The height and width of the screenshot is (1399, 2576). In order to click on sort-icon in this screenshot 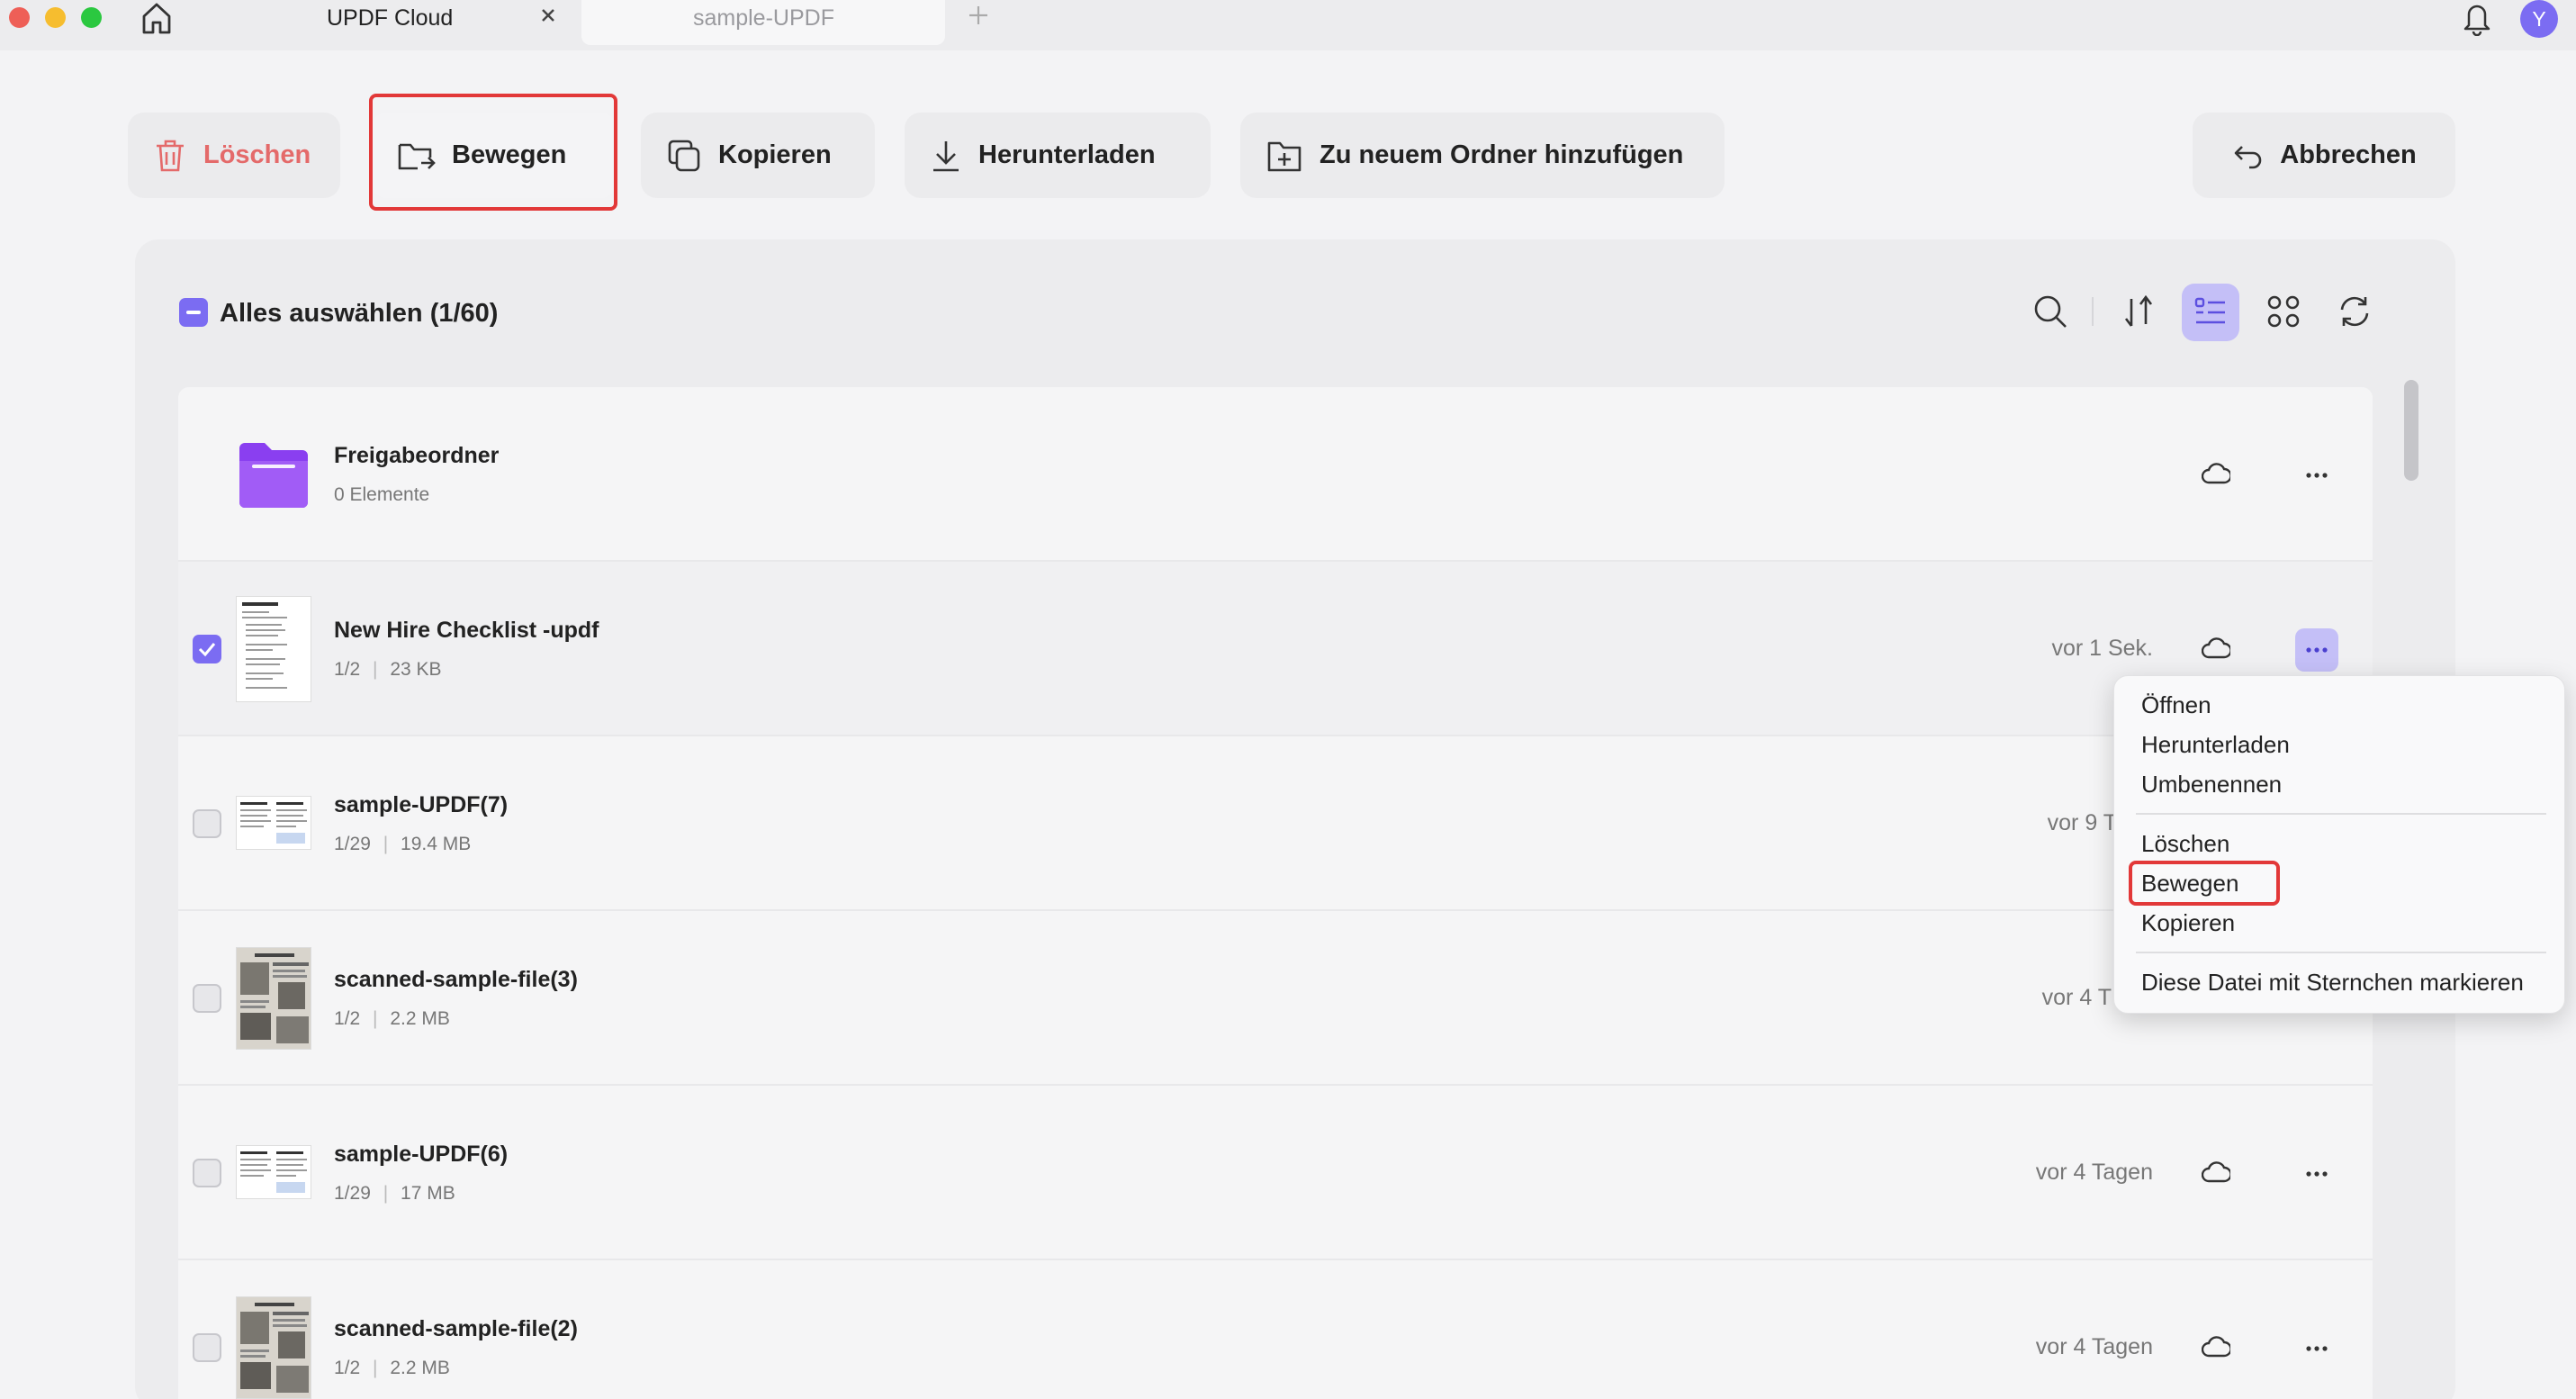, I will do `click(2138, 311)`.